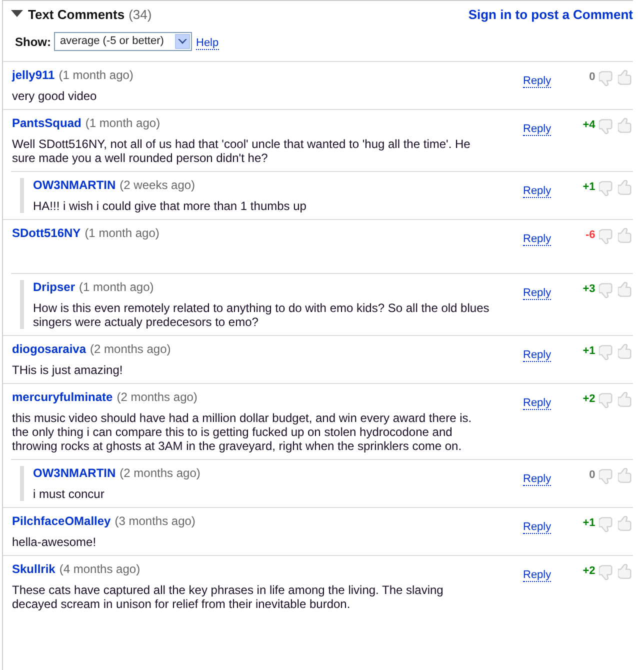 The width and height of the screenshot is (638, 670). What do you see at coordinates (33, 75) in the screenshot?
I see `author-link: jelly911` at bounding box center [33, 75].